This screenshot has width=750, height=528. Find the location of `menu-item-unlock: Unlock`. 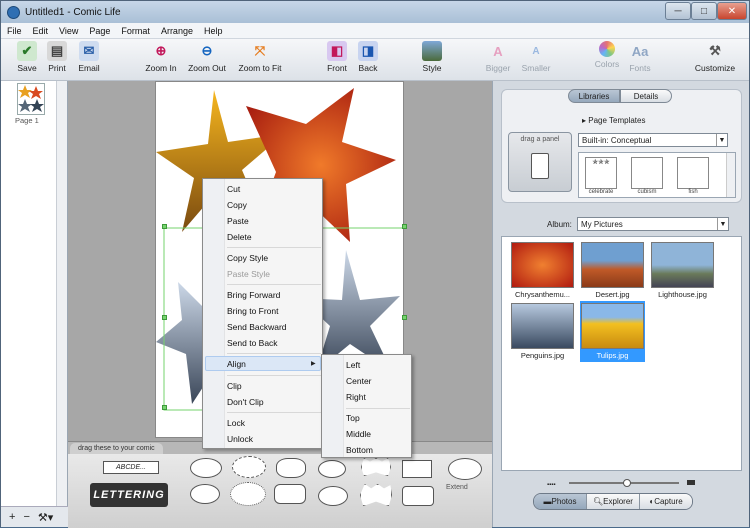

menu-item-unlock: Unlock is located at coordinates (240, 439).